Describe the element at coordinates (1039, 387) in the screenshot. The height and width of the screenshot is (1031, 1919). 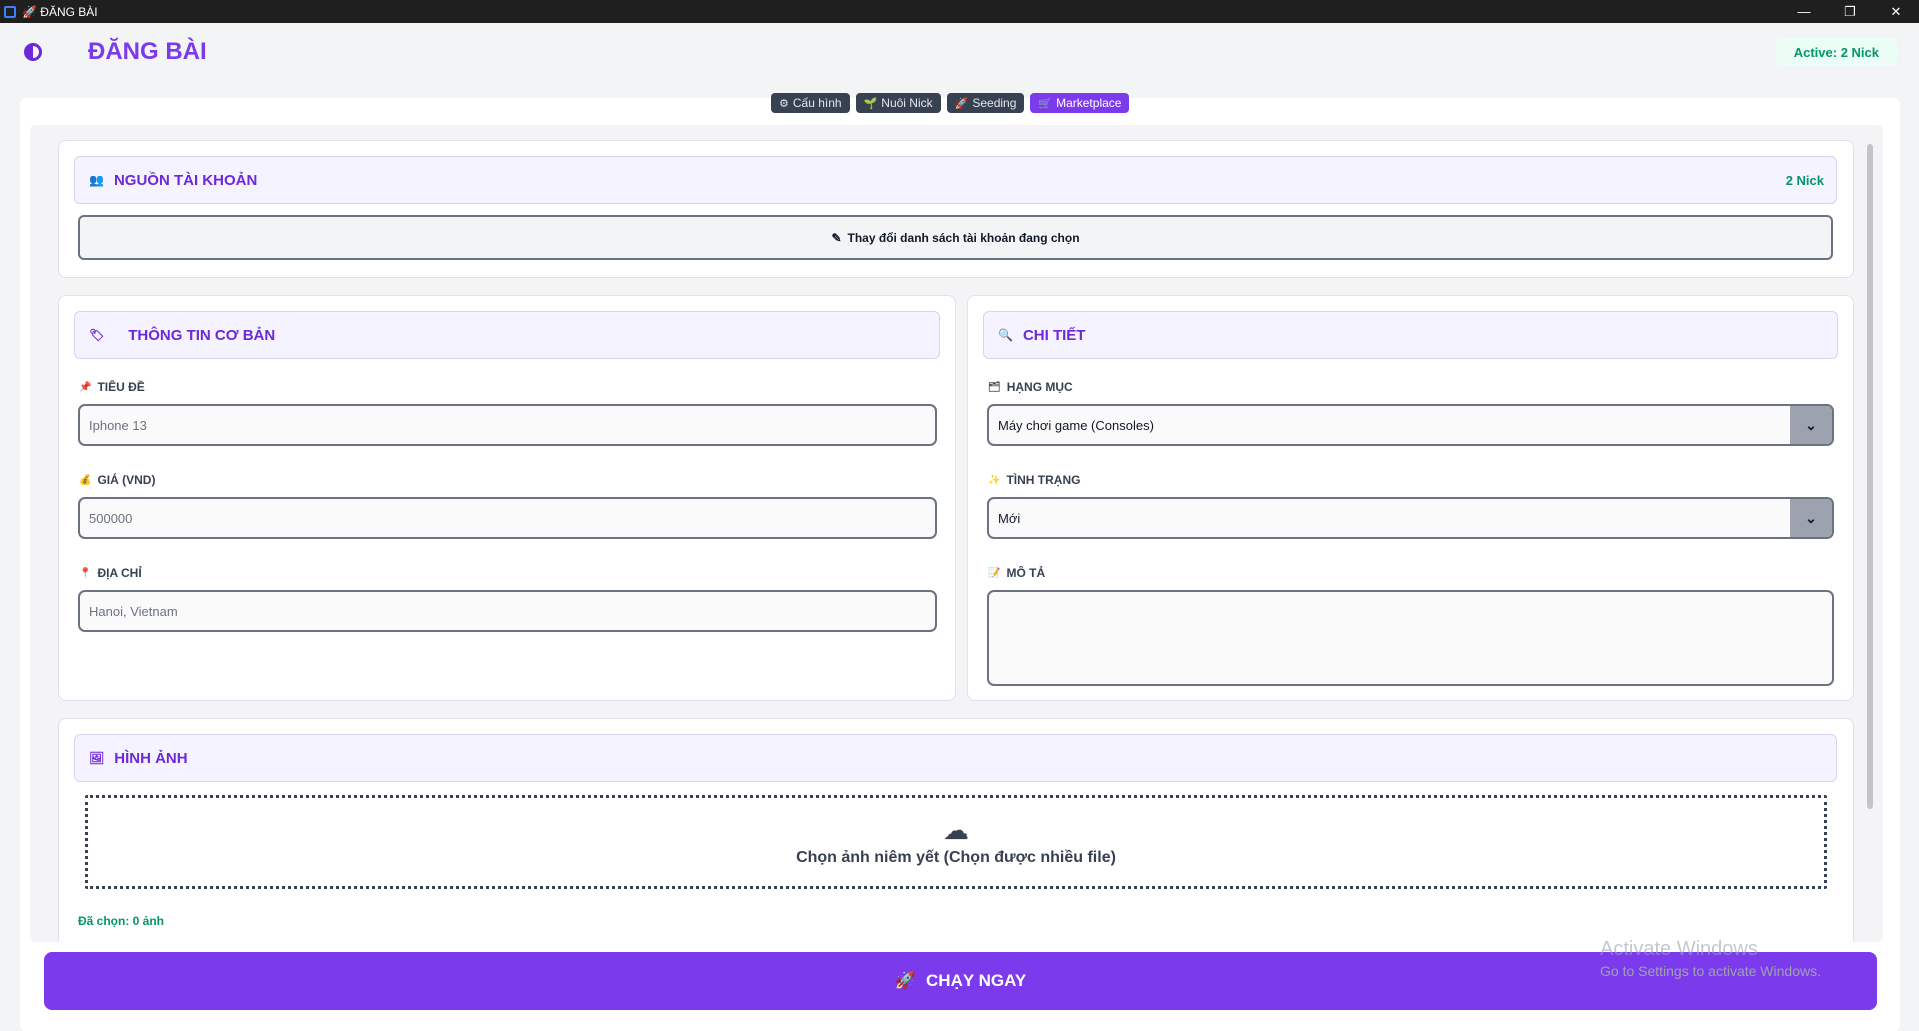
I see `label-text: HẠNG MỤC` at that location.